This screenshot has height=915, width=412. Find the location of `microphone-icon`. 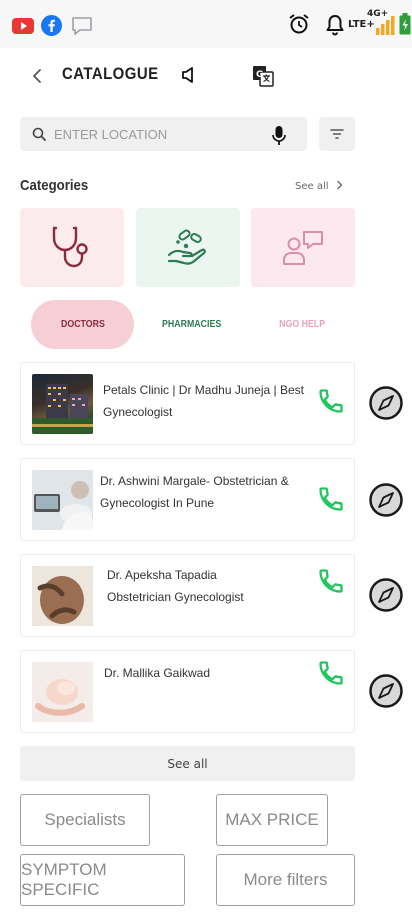

microphone-icon is located at coordinates (279, 136).